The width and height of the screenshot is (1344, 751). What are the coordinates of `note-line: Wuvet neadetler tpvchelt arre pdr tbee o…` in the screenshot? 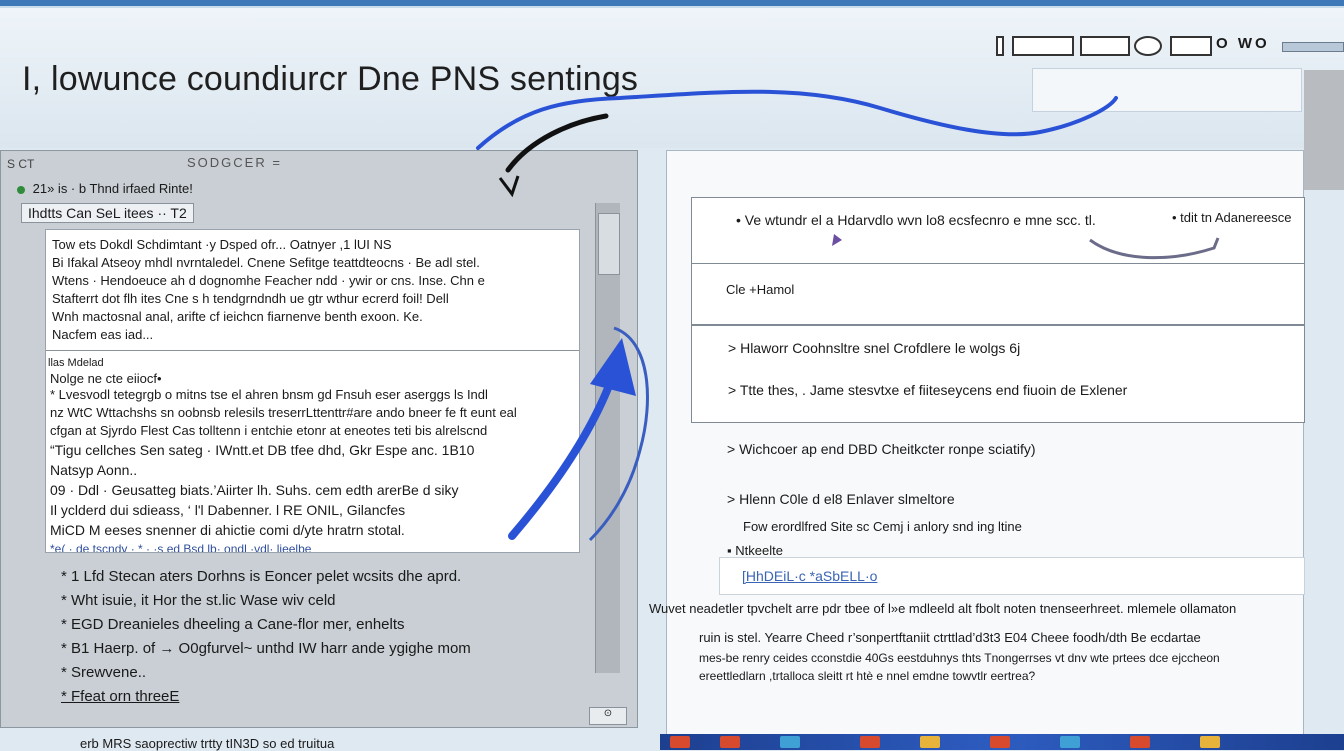 It's located at (943, 608).